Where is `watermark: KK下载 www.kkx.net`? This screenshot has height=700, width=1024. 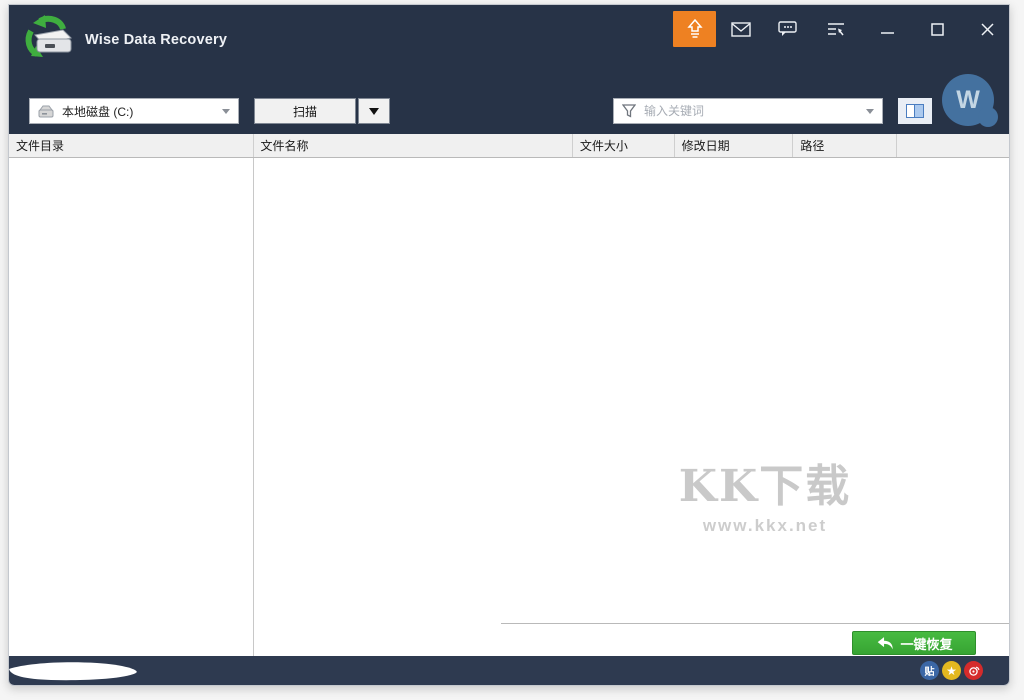 watermark: KK下载 www.kkx.net is located at coordinates (765, 493).